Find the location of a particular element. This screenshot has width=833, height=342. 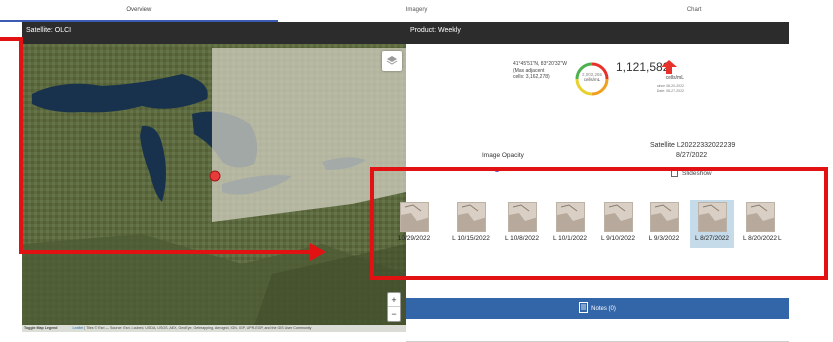

tab-overview: Overview is located at coordinates (139, 11).